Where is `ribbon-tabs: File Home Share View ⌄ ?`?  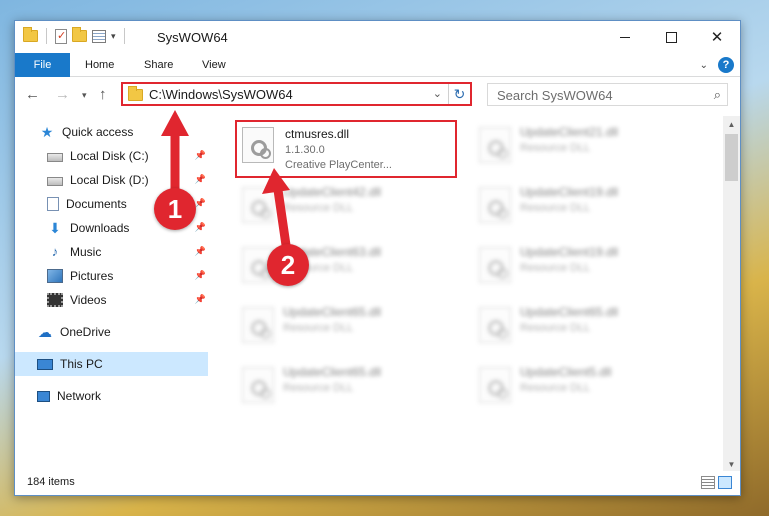 ribbon-tabs: File Home Share View ⌄ ? is located at coordinates (377, 65).